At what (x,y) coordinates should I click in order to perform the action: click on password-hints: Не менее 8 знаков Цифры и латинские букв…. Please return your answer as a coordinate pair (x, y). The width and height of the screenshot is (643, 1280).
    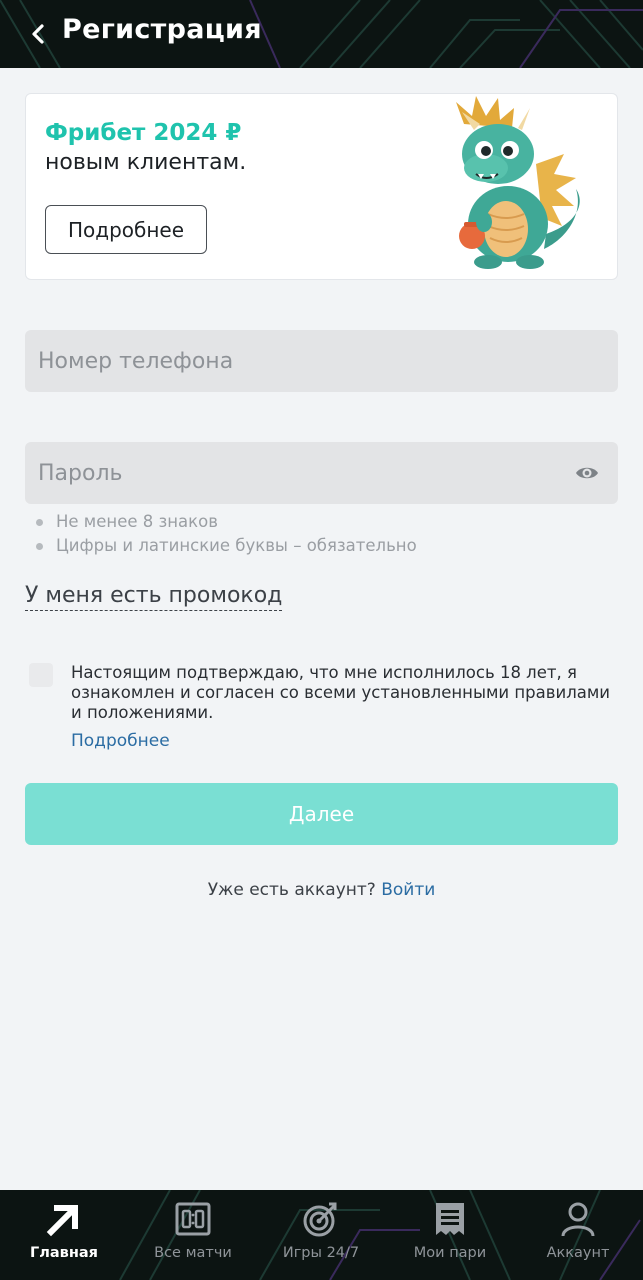
    Looking at the image, I should click on (226, 535).